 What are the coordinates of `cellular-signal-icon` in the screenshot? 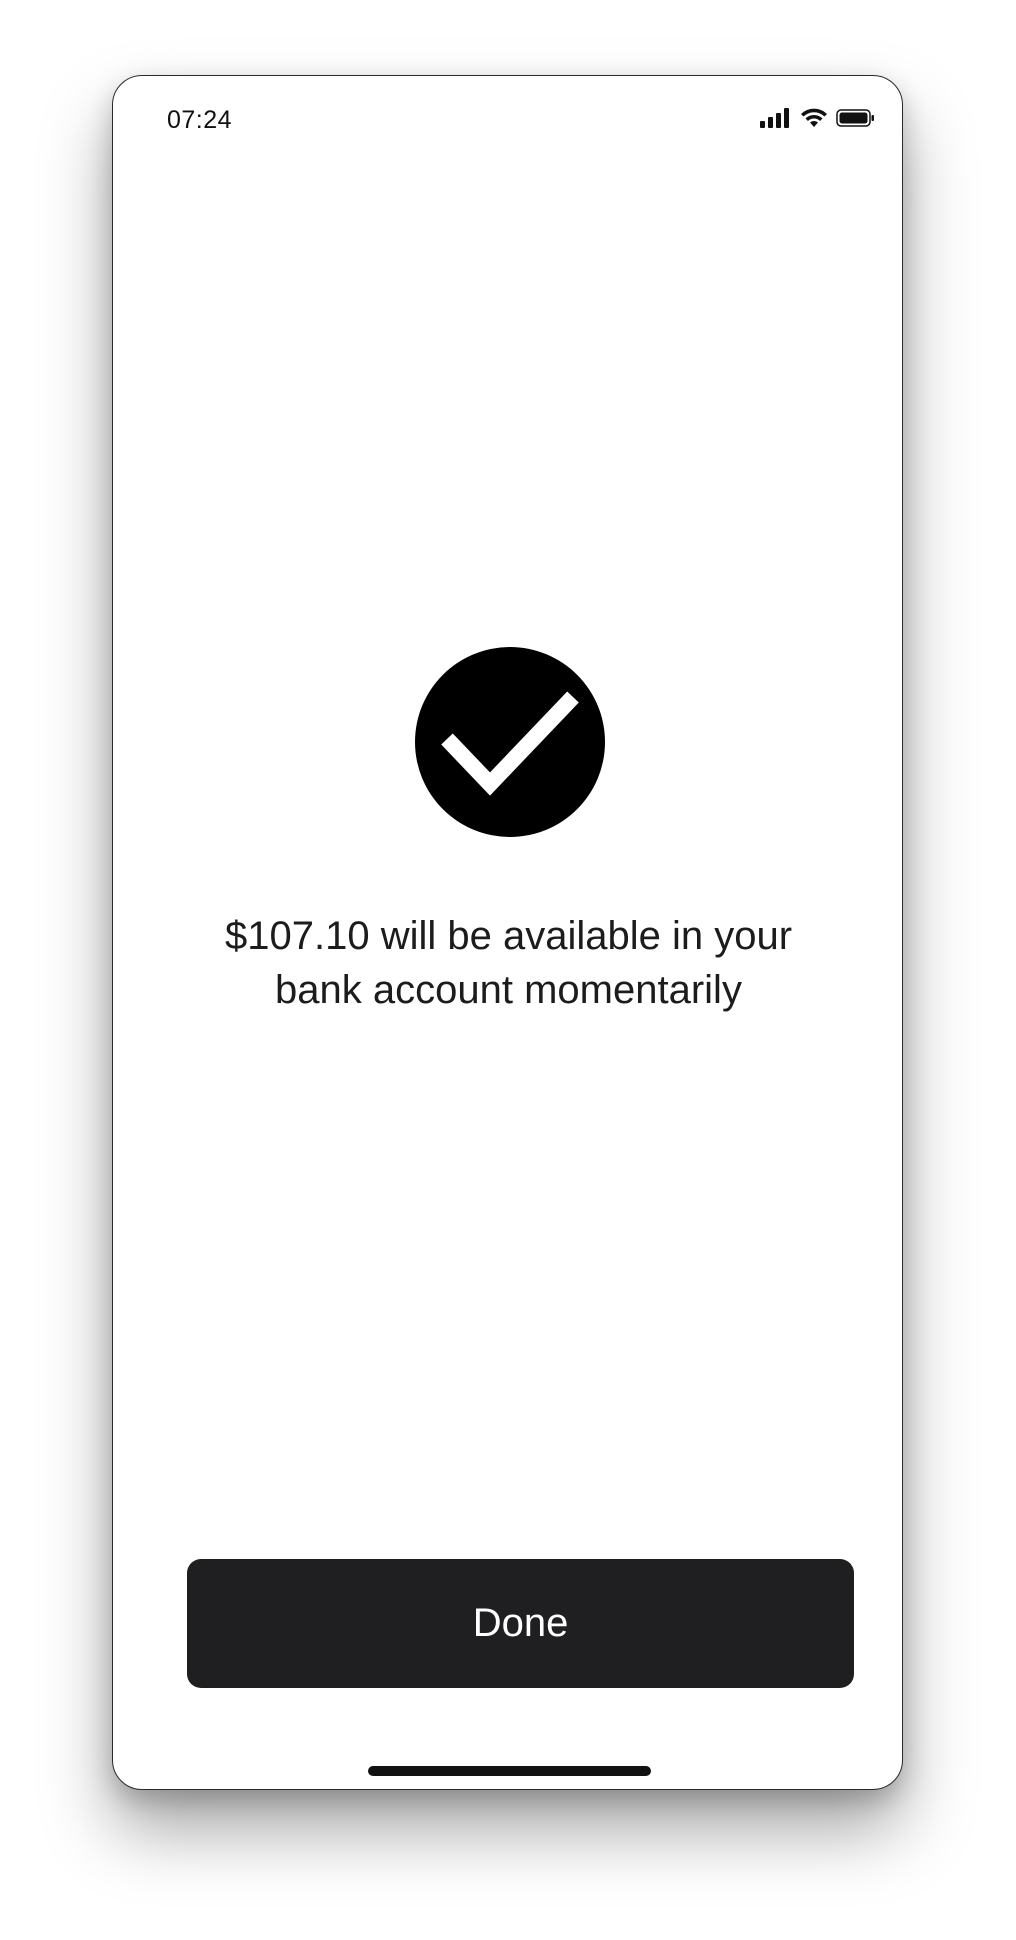 It's located at (774, 118).